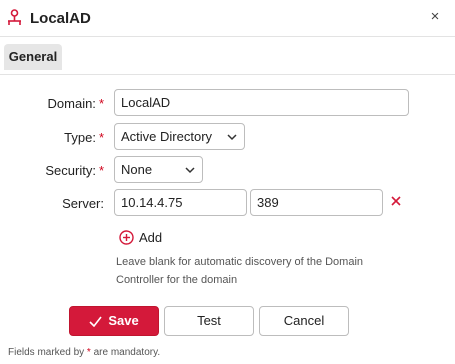 This screenshot has height=364, width=455. What do you see at coordinates (75, 103) in the screenshot?
I see `domain-label: Domain: *` at bounding box center [75, 103].